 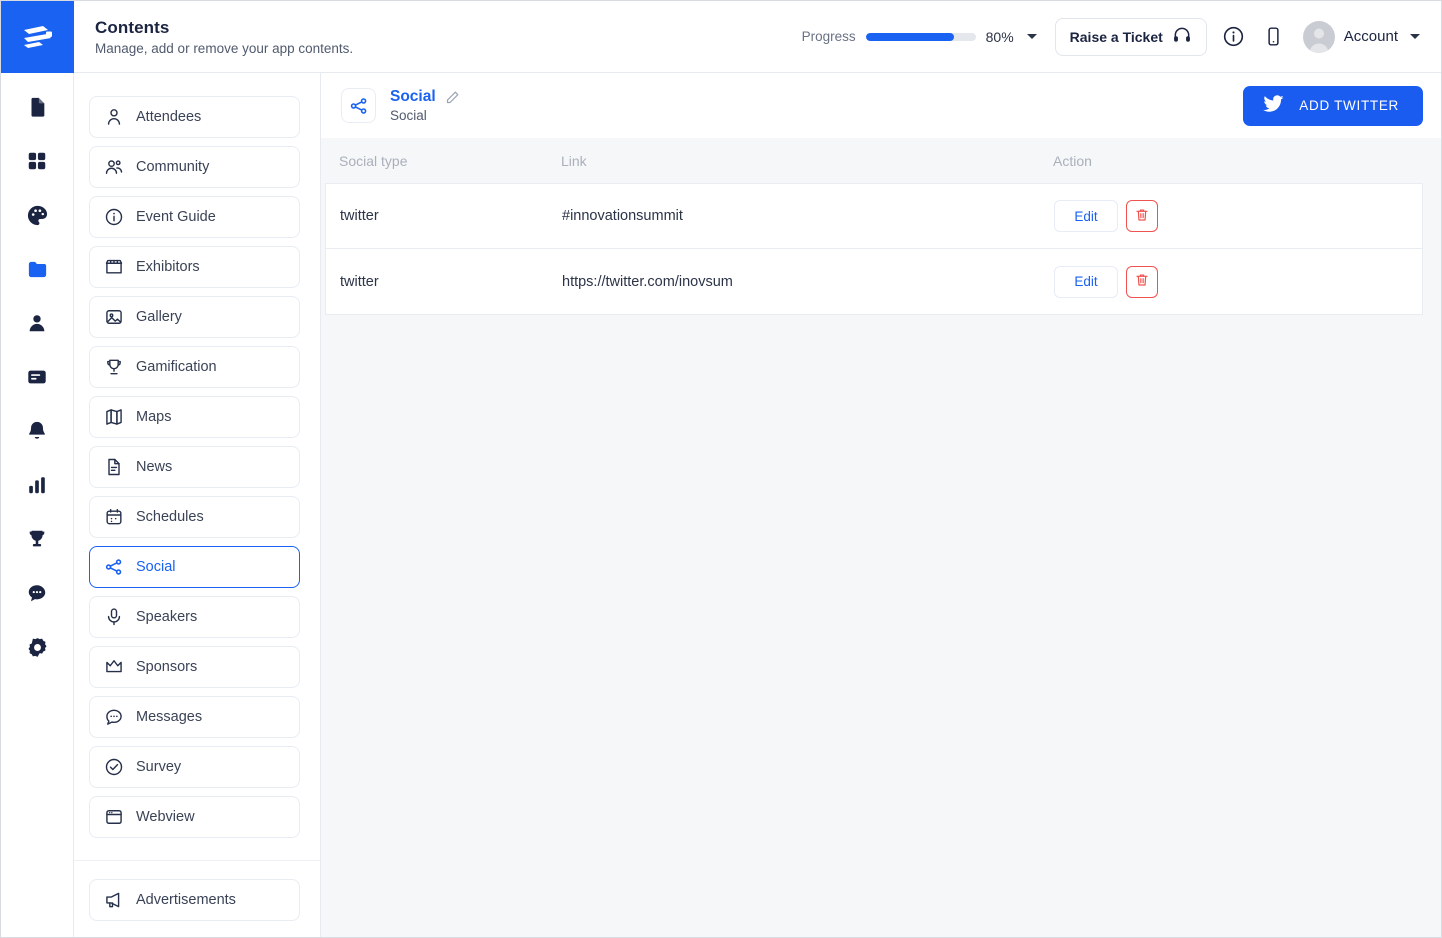 I want to click on sidebar-item-advertisements: Advertisements, so click(x=194, y=900).